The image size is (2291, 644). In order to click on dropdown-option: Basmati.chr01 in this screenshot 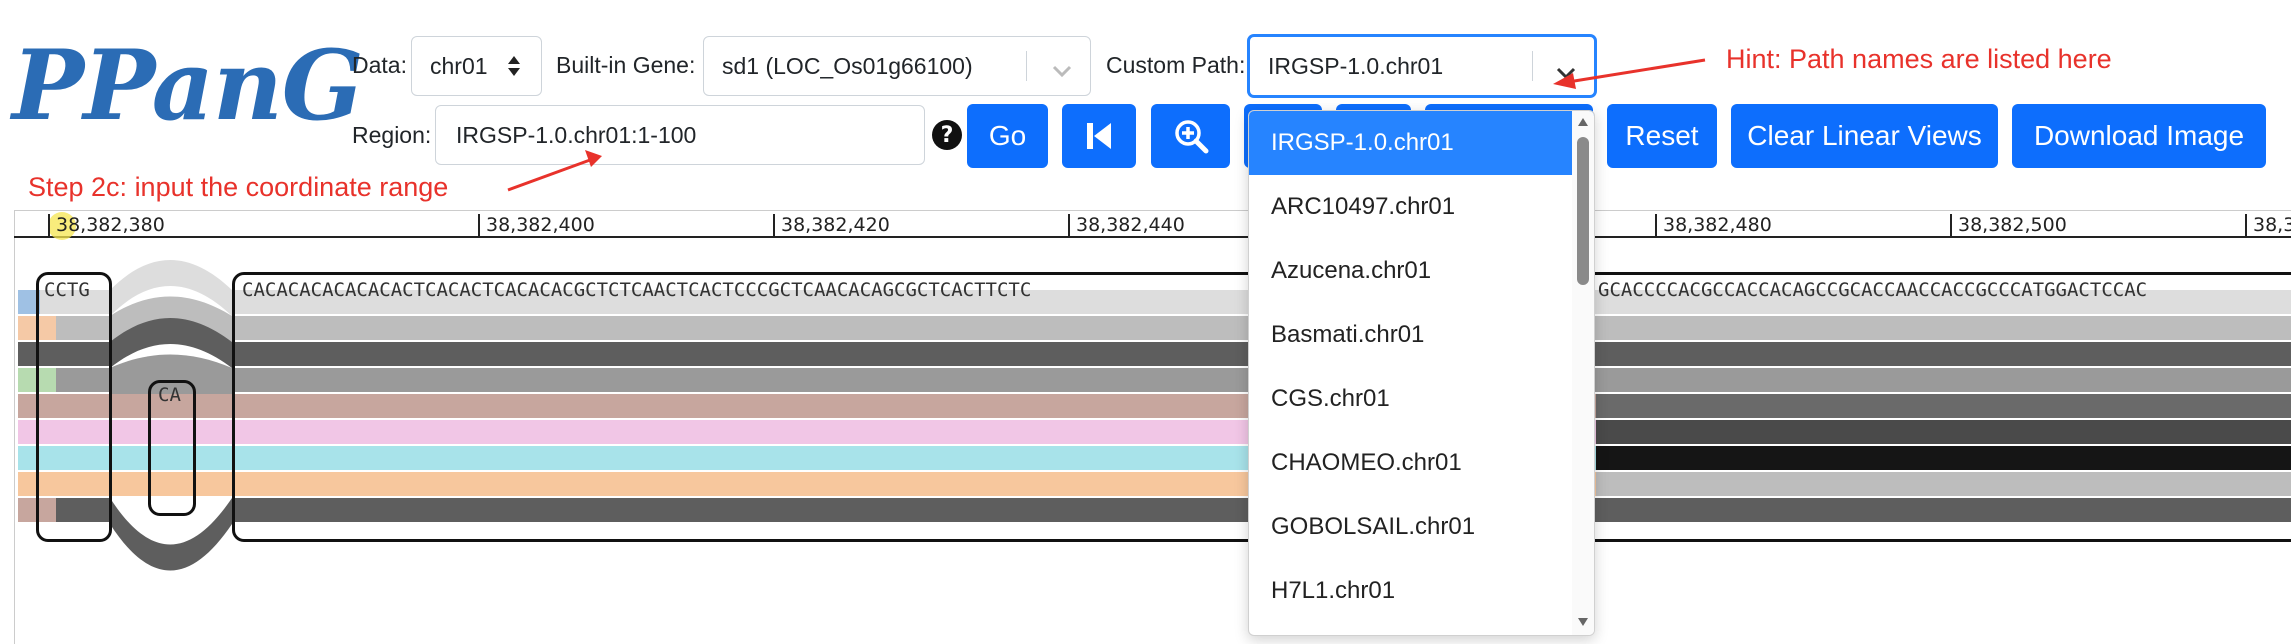, I will do `click(1421, 335)`.